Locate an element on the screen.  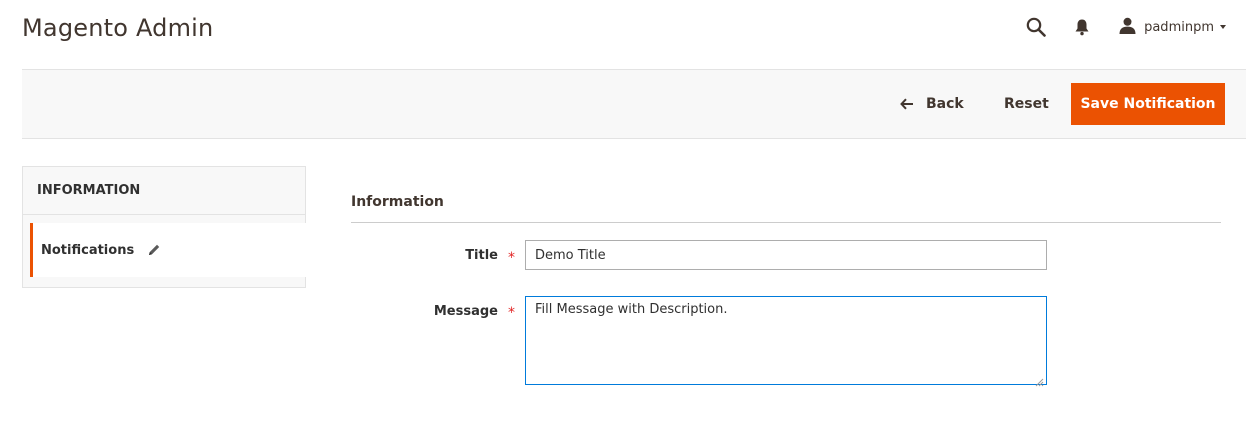
user-name: padminpm is located at coordinates (1179, 27).